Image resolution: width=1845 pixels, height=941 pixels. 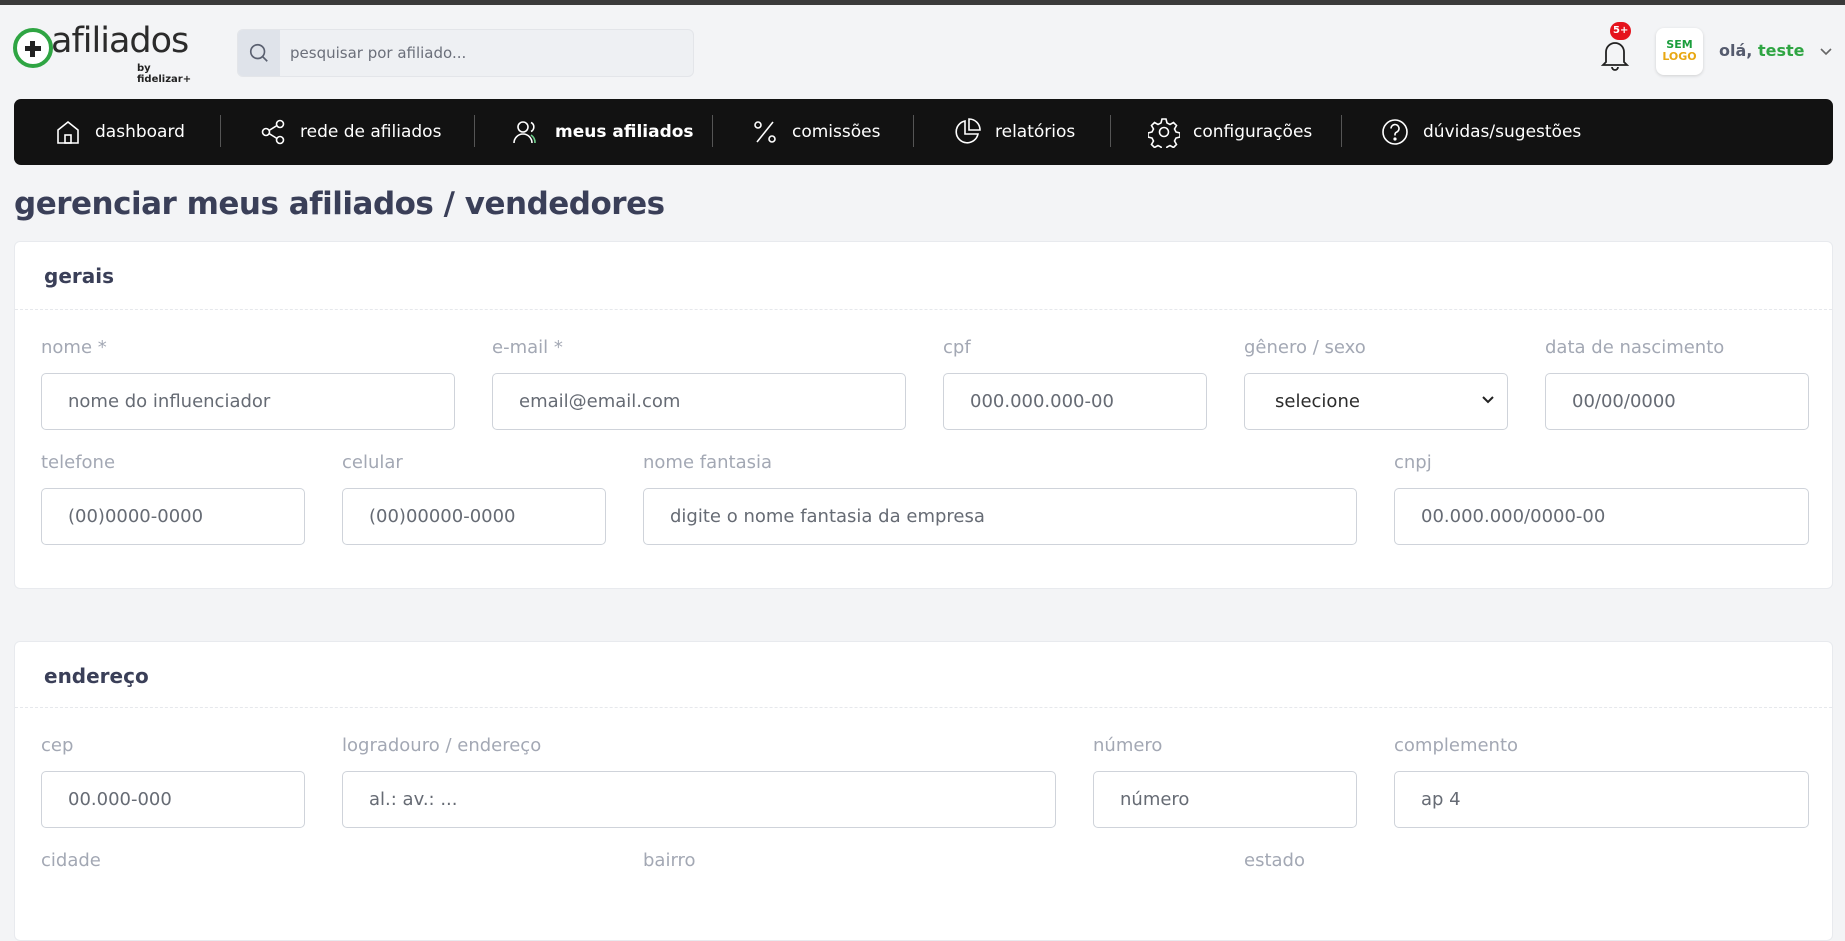 I want to click on telefone-label: telefone, so click(x=78, y=462).